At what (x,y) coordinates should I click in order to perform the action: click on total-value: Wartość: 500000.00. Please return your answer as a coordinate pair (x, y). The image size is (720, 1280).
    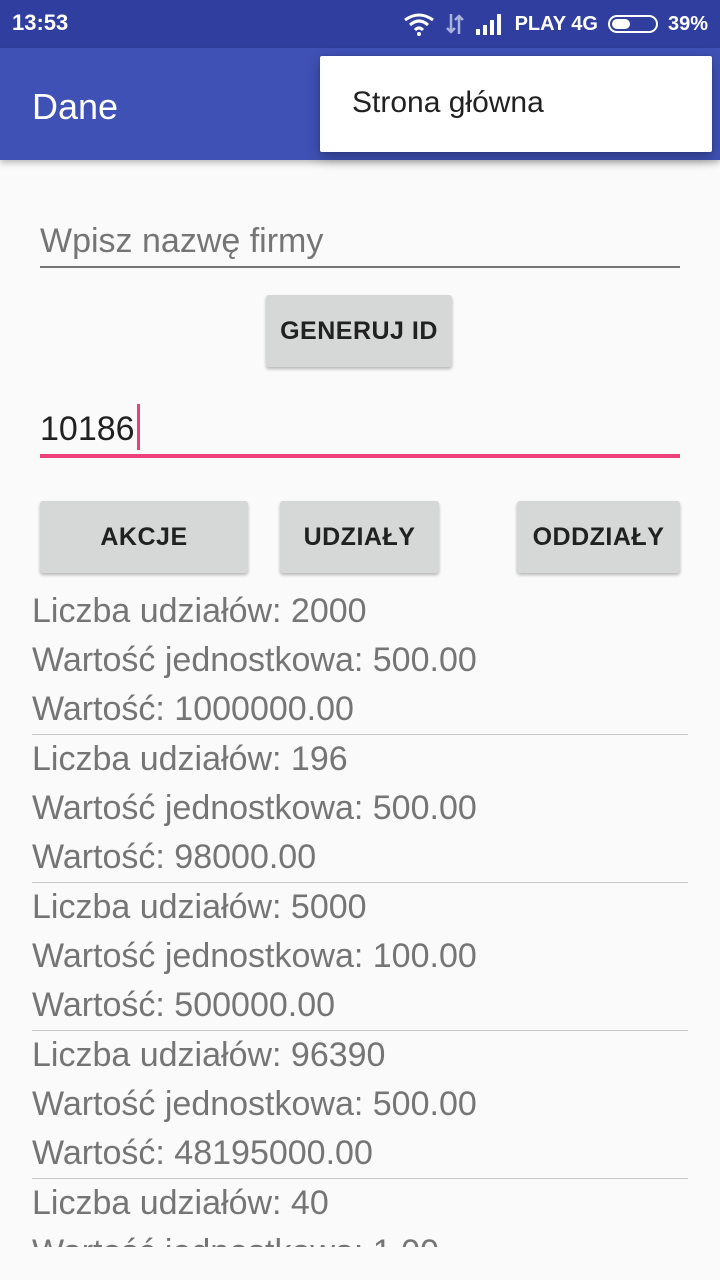
    Looking at the image, I should click on (184, 1005).